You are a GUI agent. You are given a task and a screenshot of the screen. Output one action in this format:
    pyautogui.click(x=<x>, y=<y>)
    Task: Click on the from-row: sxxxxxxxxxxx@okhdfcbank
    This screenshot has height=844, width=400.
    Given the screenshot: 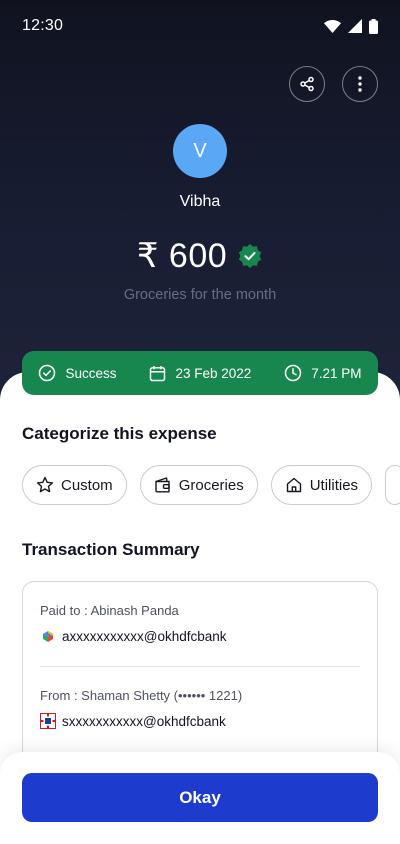 What is the action you would take?
    pyautogui.click(x=133, y=721)
    